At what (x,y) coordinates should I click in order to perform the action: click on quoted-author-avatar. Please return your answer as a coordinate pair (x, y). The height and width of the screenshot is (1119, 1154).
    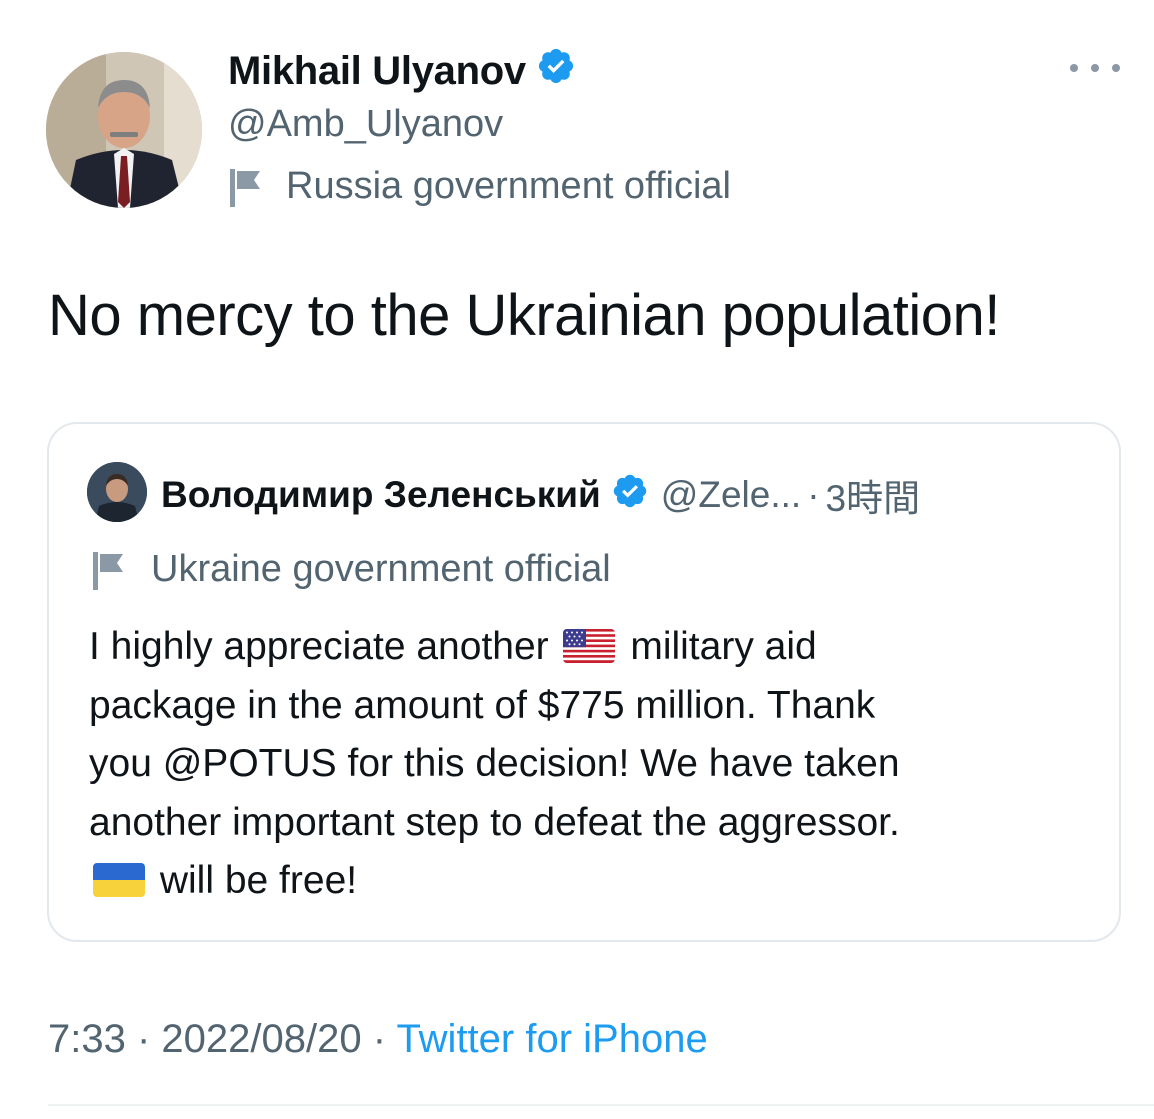
    Looking at the image, I should click on (117, 492).